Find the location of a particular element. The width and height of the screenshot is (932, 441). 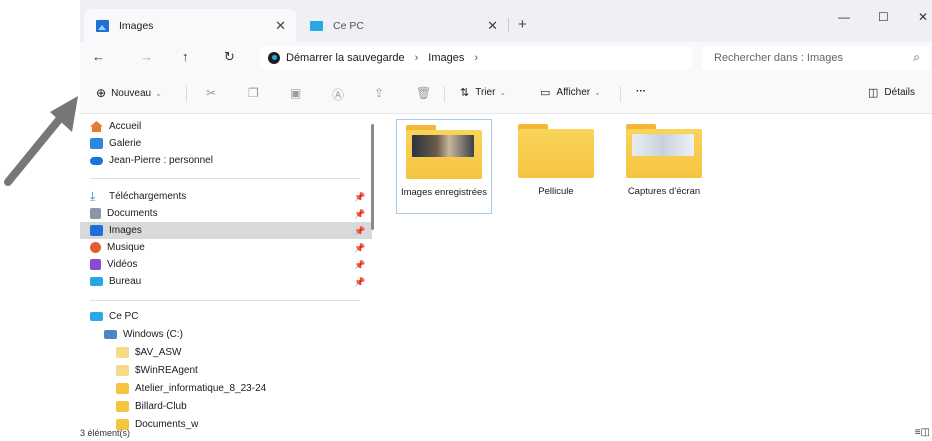

sidebar-folder-item: $AV_ASW is located at coordinates (149, 352).